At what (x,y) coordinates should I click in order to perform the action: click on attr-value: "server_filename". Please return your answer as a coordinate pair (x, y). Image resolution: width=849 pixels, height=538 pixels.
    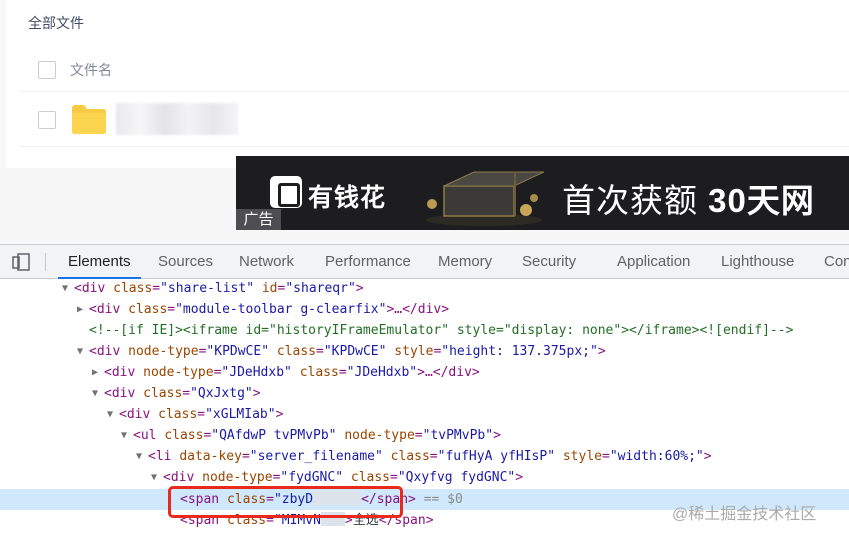
    Looking at the image, I should click on (316, 456).